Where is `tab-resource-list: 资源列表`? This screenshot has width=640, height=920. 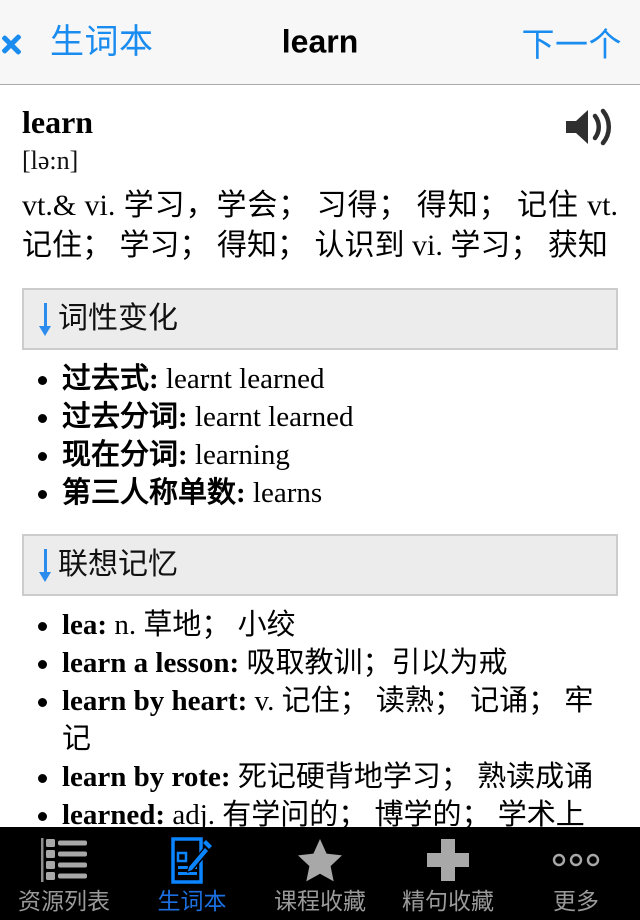 tab-resource-list: 资源列表 is located at coordinates (64, 873).